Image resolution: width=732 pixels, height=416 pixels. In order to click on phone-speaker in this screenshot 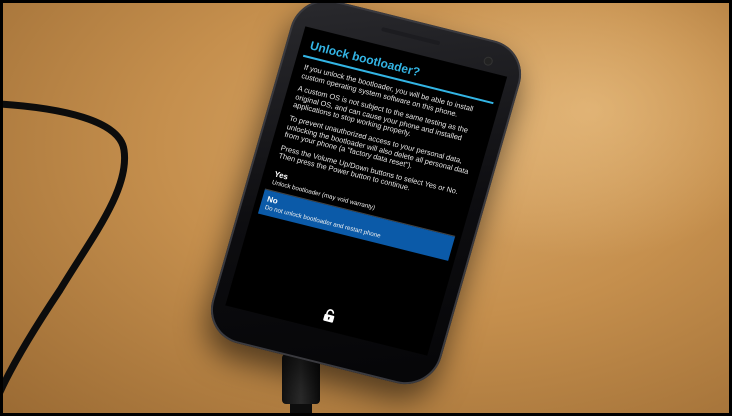, I will do `click(411, 36)`.